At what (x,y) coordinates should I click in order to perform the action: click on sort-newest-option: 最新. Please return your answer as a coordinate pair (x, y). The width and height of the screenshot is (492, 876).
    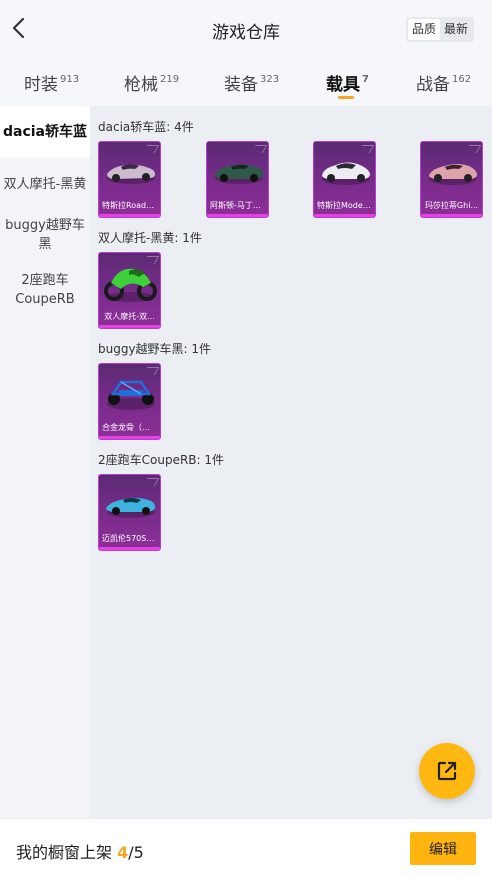
    Looking at the image, I should click on (456, 29).